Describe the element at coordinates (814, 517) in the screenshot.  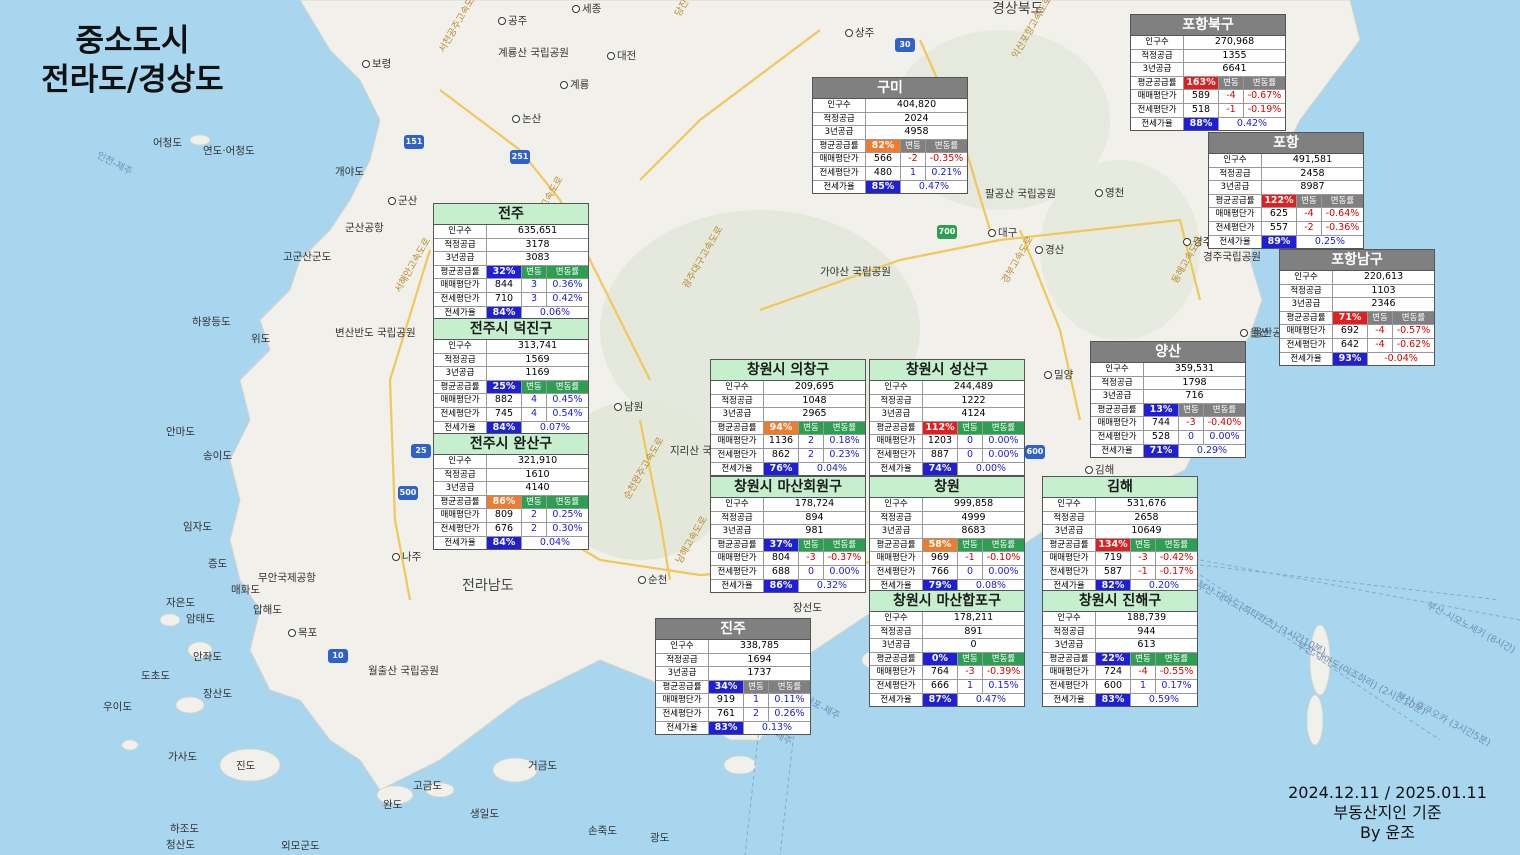
I see `row-value: 894` at that location.